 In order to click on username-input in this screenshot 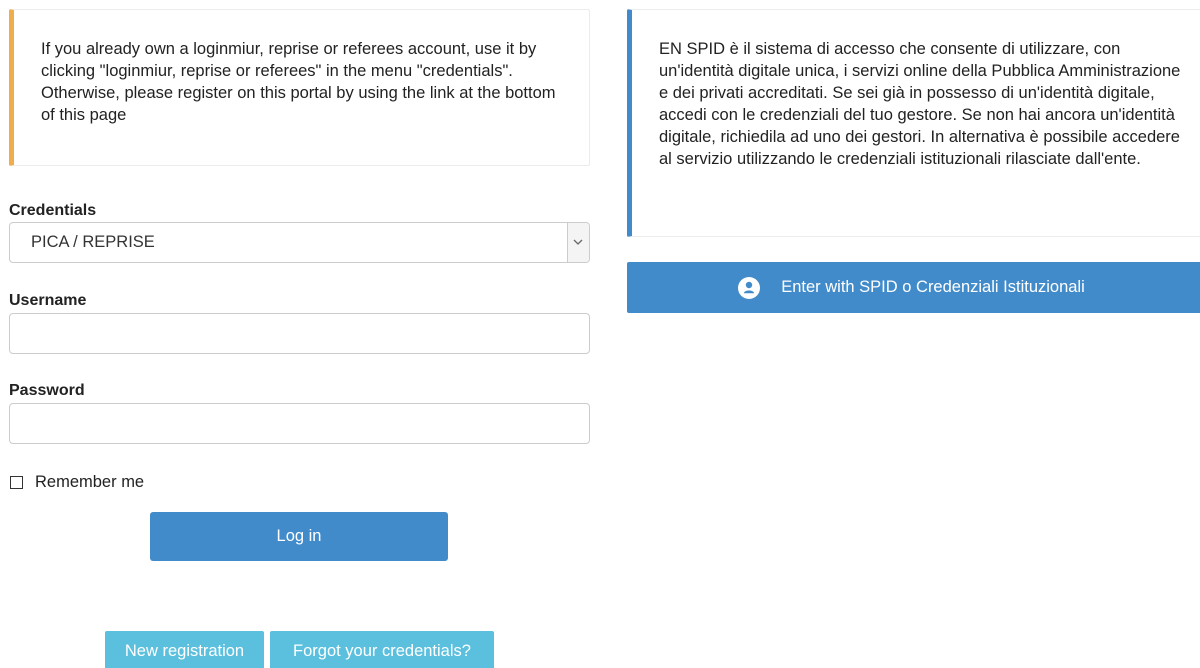, I will do `click(299, 333)`.